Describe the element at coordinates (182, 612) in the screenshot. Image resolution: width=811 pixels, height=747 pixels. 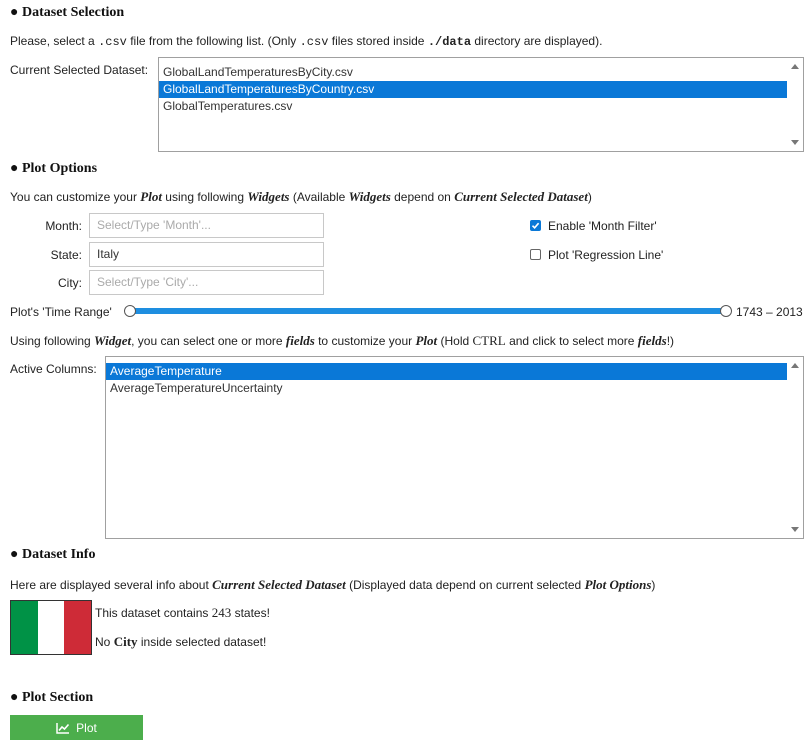
I see `states-count-text: This dataset contains 243 states!` at that location.